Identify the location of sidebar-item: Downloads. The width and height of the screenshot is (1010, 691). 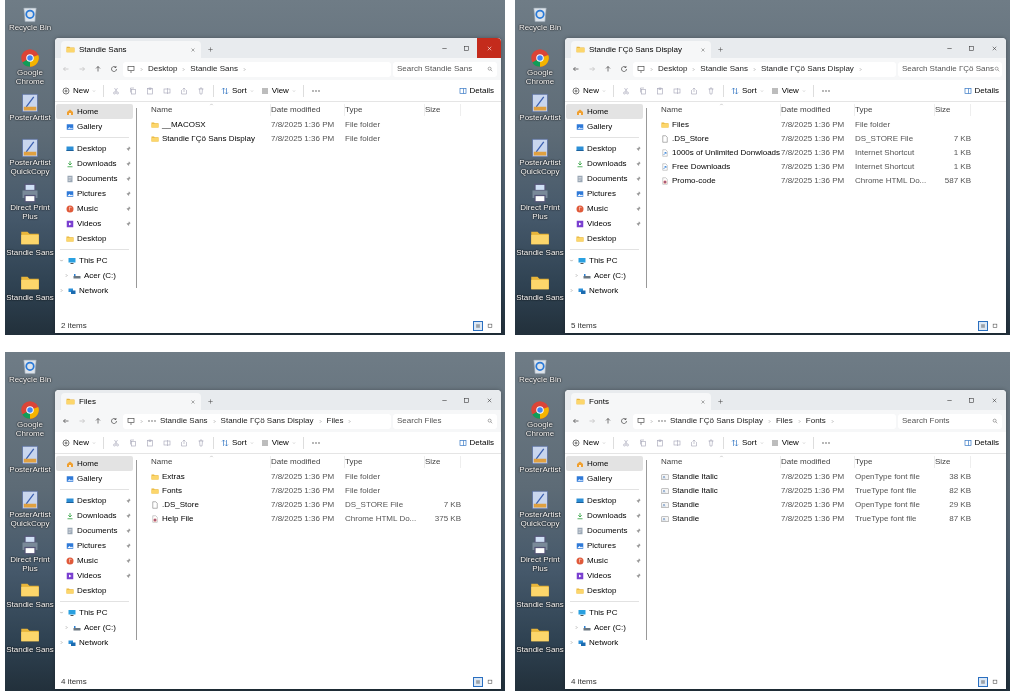
(94, 163).